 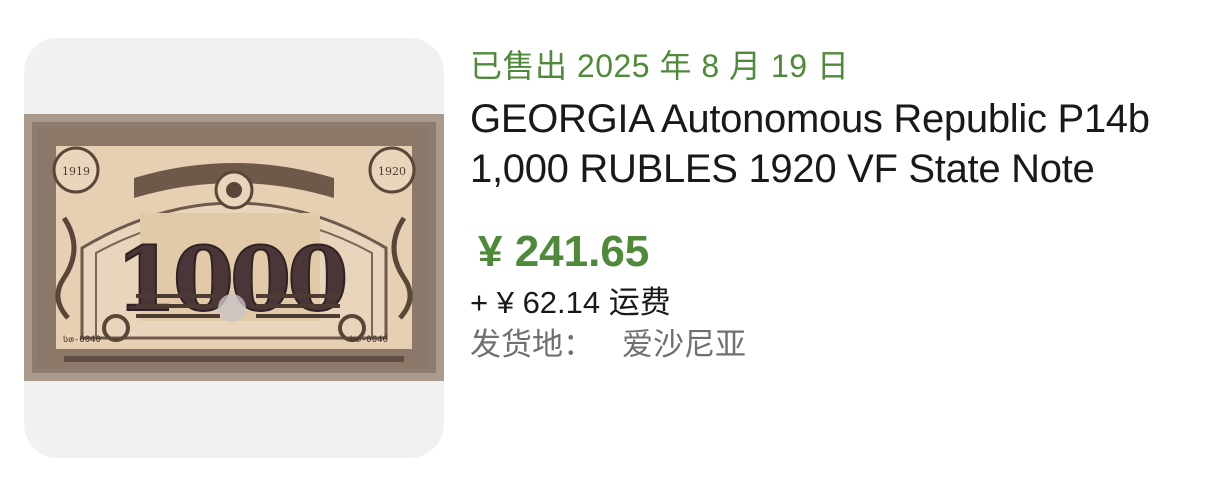 What do you see at coordinates (825, 345) in the screenshot?
I see `ships-from: 发货地： 爱沙尼亚` at bounding box center [825, 345].